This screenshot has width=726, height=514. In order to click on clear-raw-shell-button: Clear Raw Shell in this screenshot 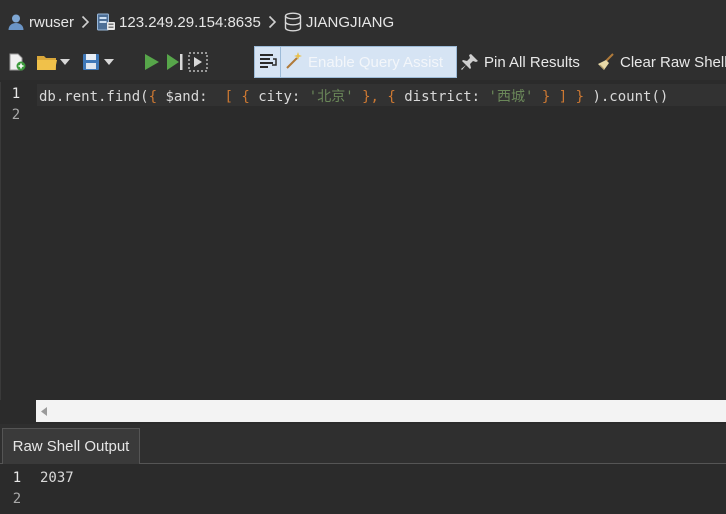, I will do `click(660, 62)`.